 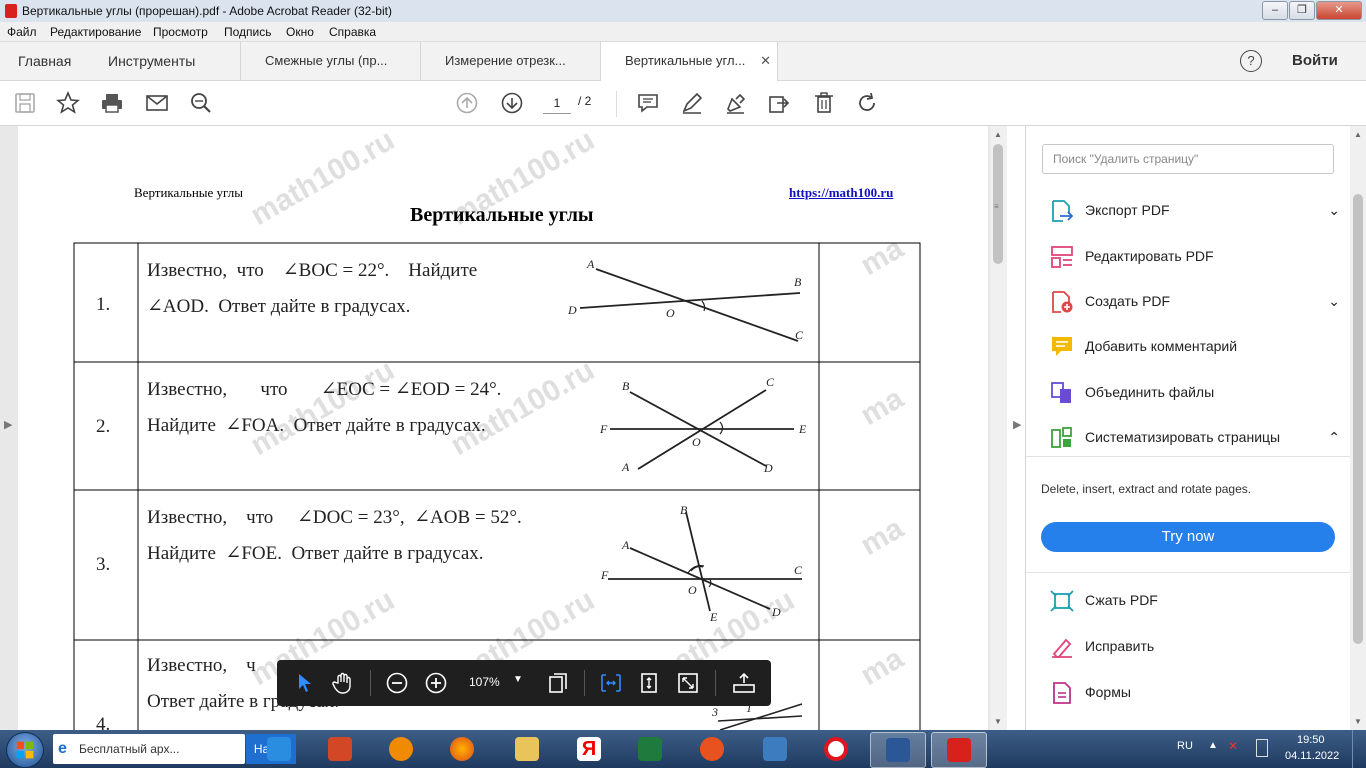 What do you see at coordinates (1315, 61) in the screenshot?
I see `sign-in-button: Войти` at bounding box center [1315, 61].